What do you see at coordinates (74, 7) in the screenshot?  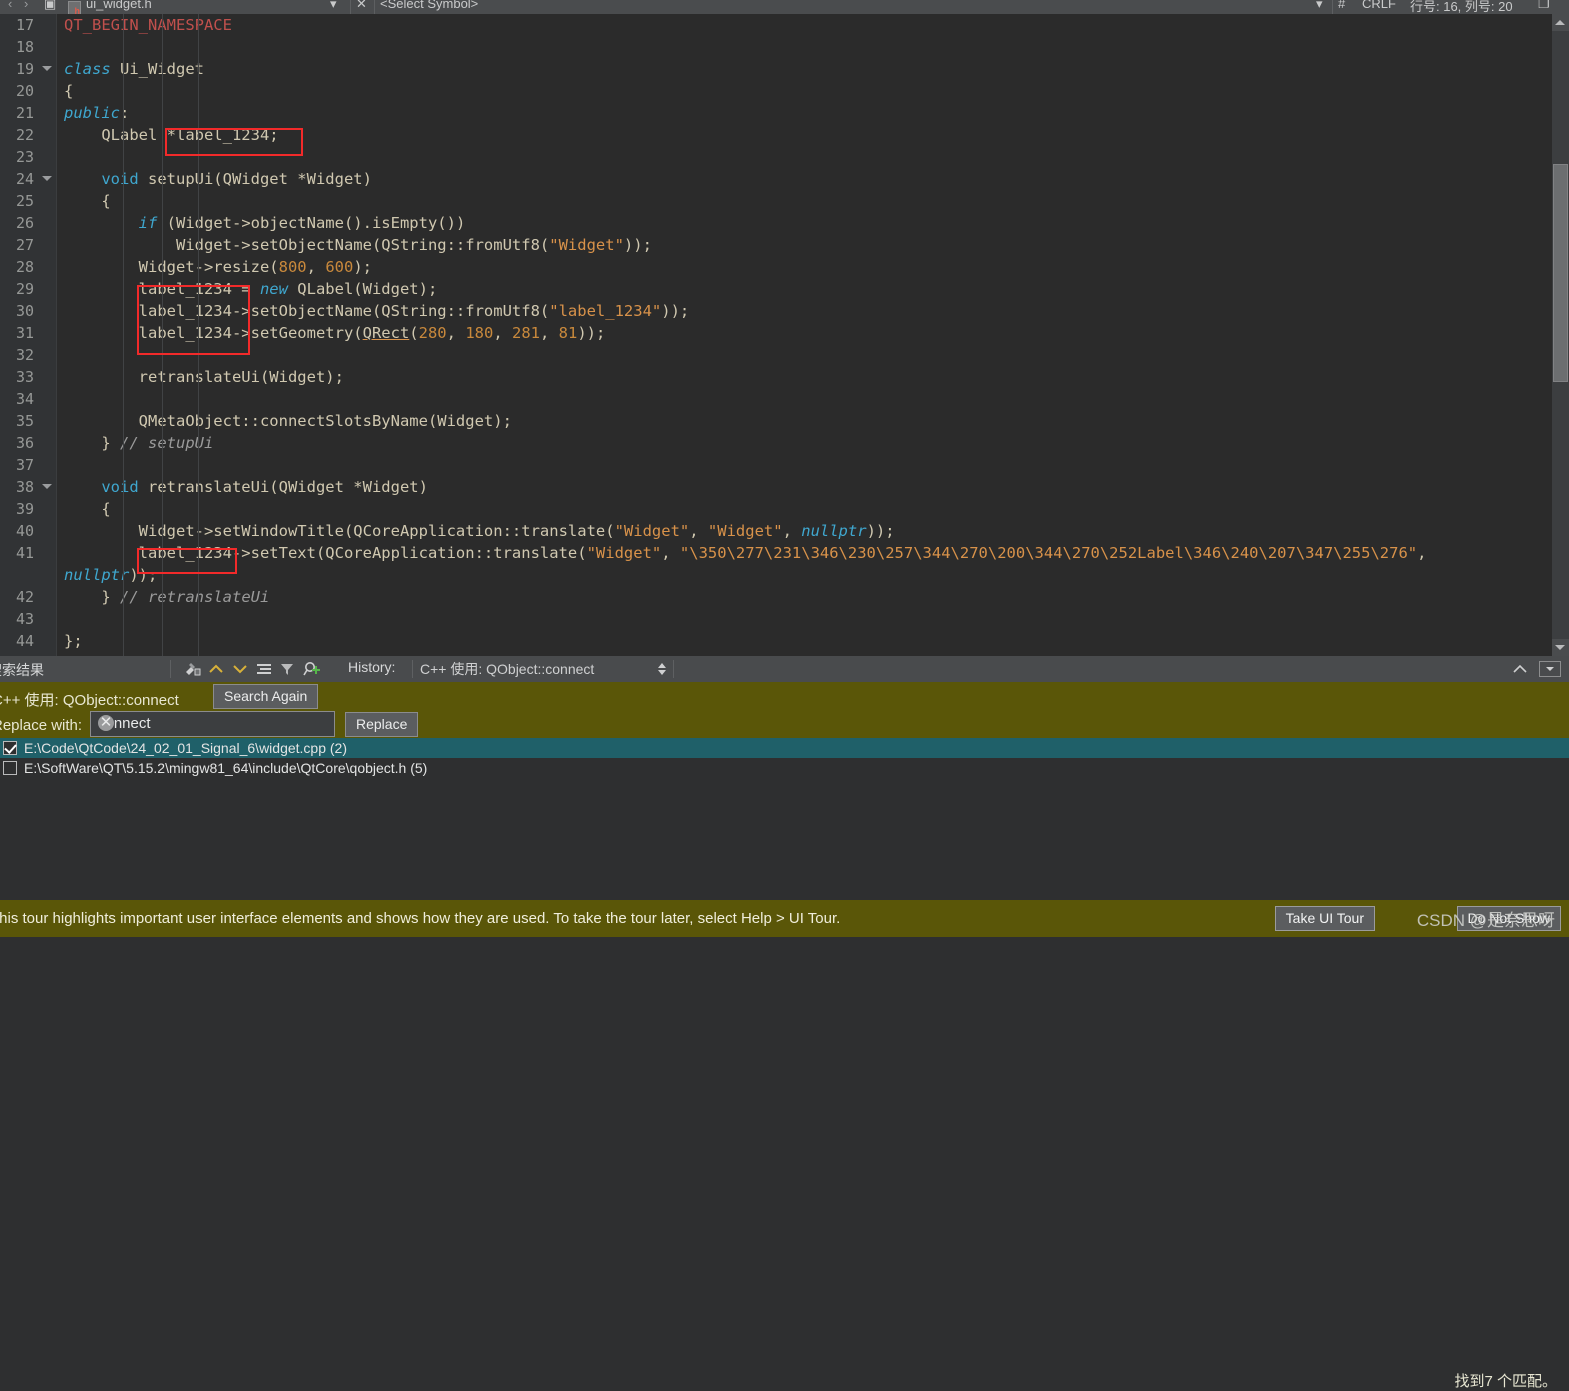 I see `header-file-icon` at bounding box center [74, 7].